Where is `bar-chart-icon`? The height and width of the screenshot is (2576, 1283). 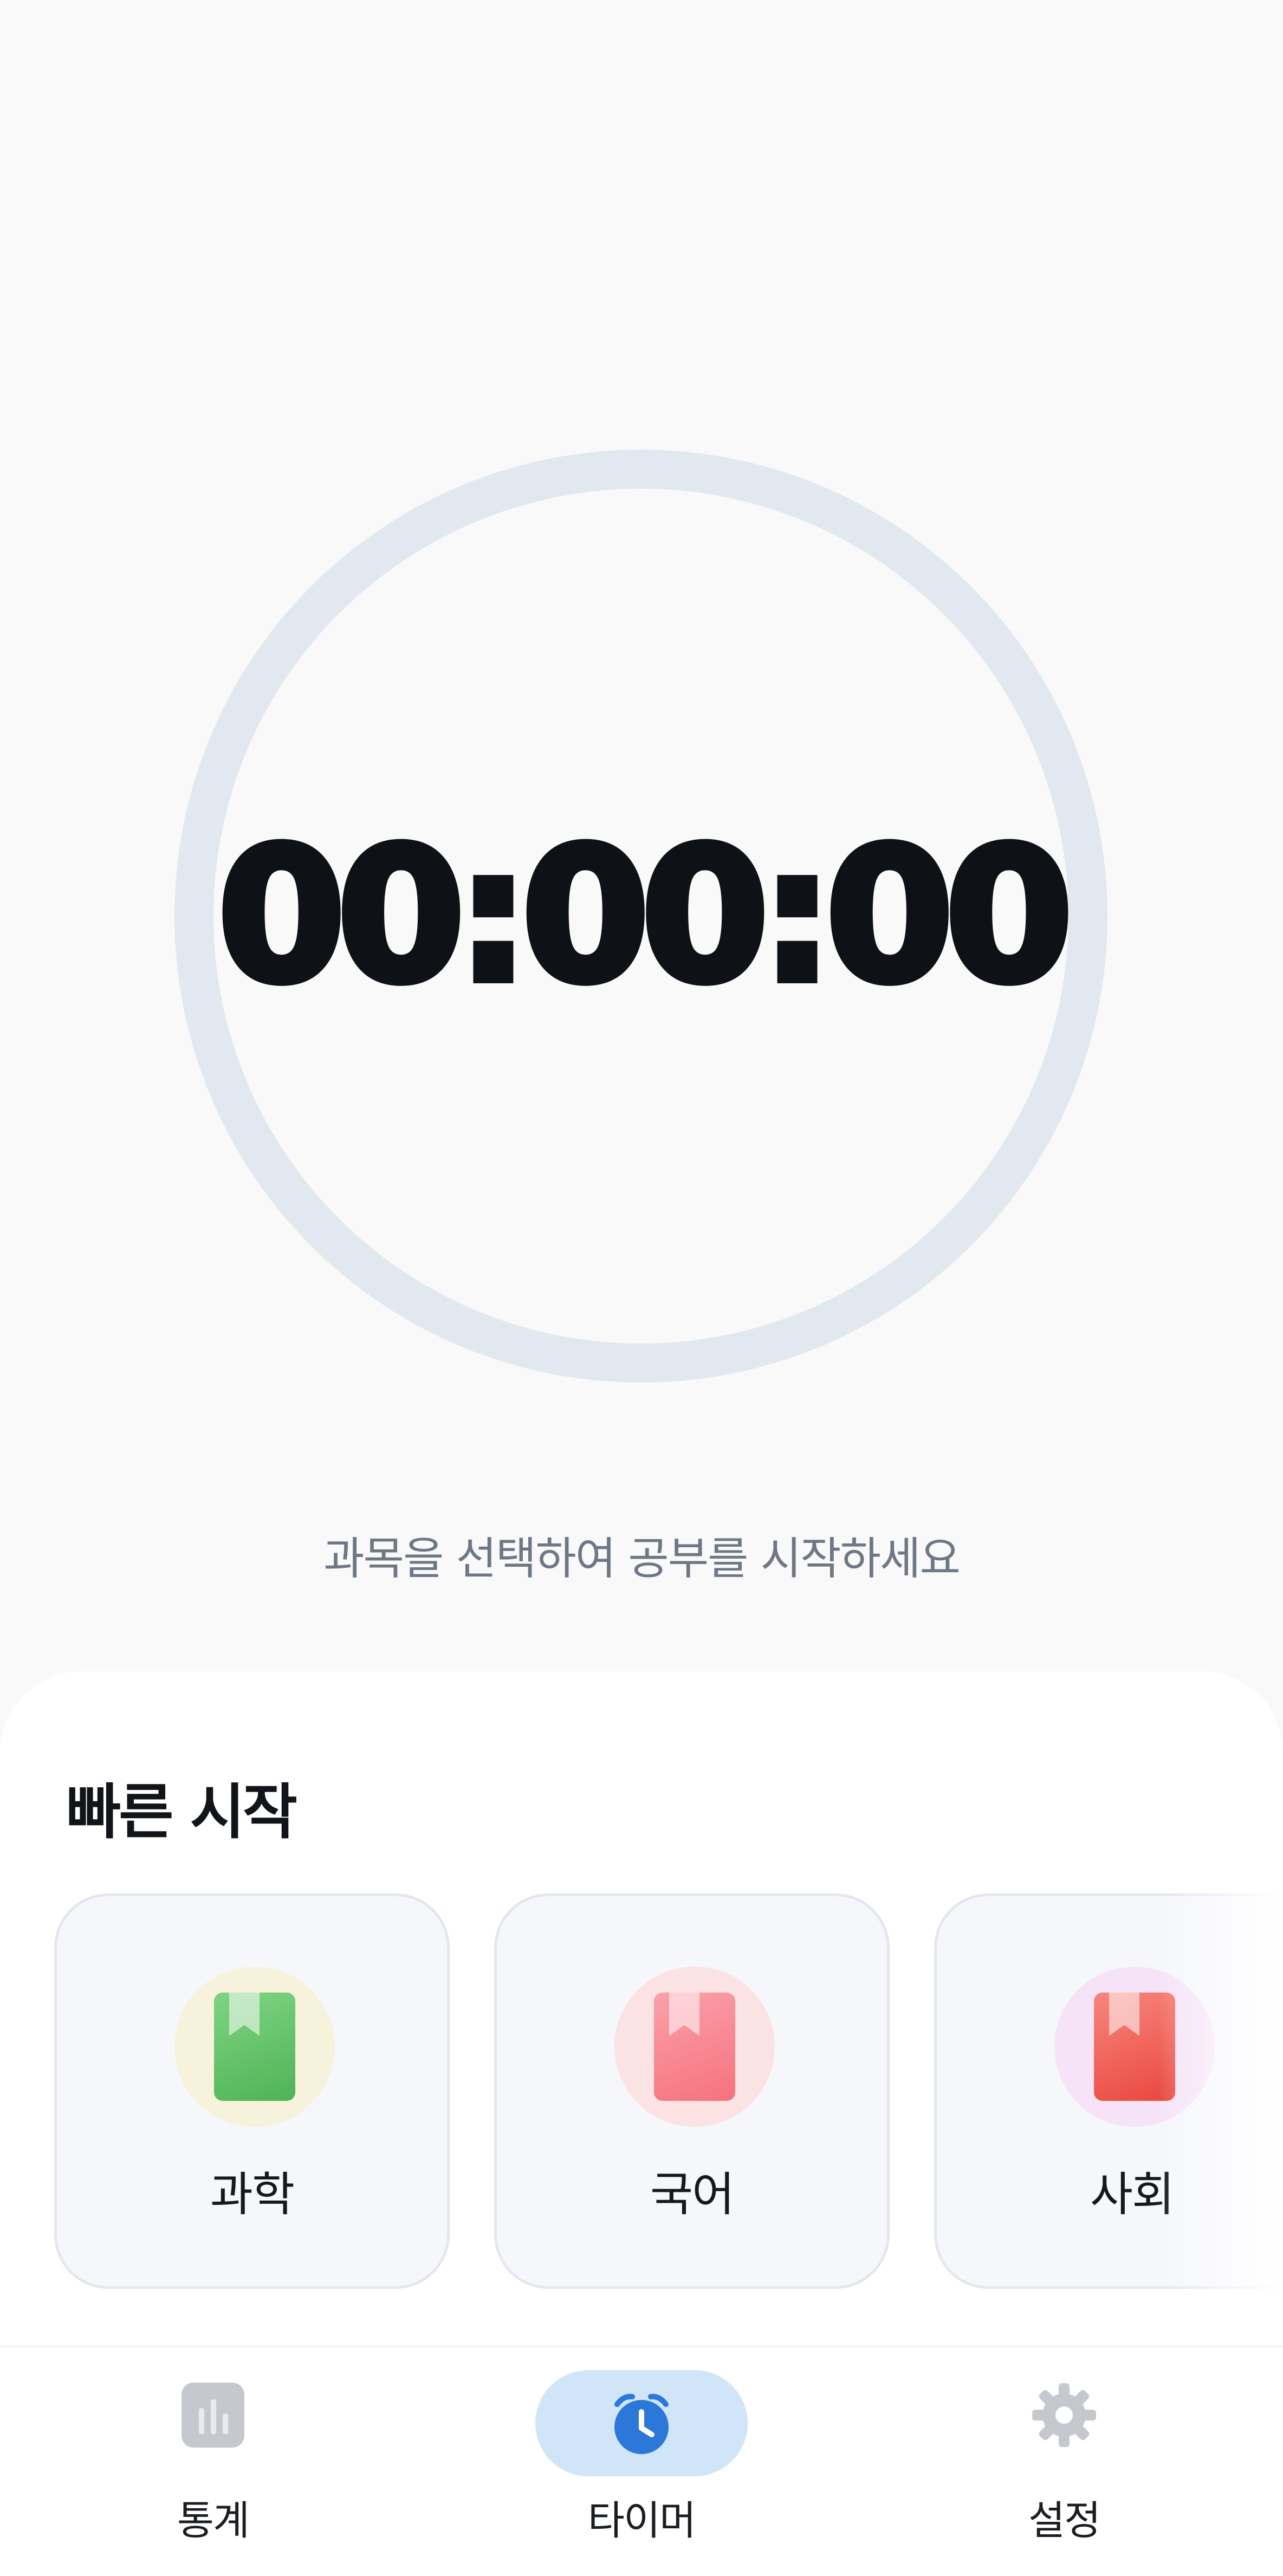 bar-chart-icon is located at coordinates (213, 2415).